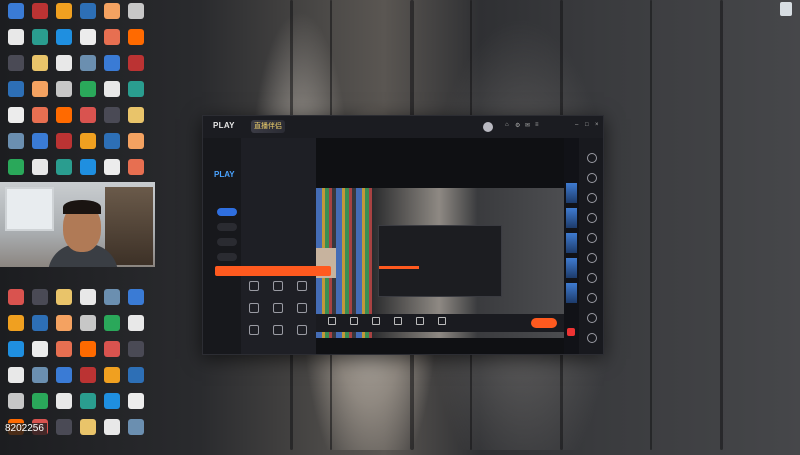  I want to click on mail-icon: ✉, so click(527, 125).